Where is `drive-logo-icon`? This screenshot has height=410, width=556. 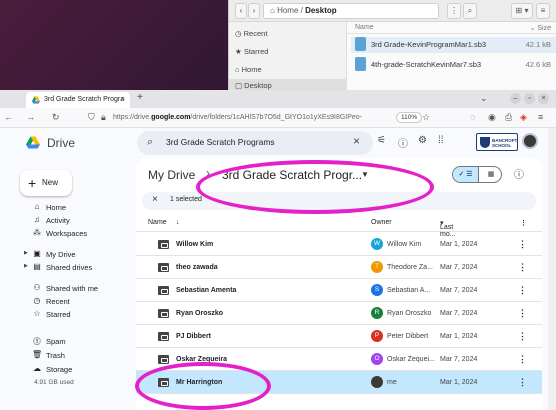 drive-logo-icon is located at coordinates (33, 142).